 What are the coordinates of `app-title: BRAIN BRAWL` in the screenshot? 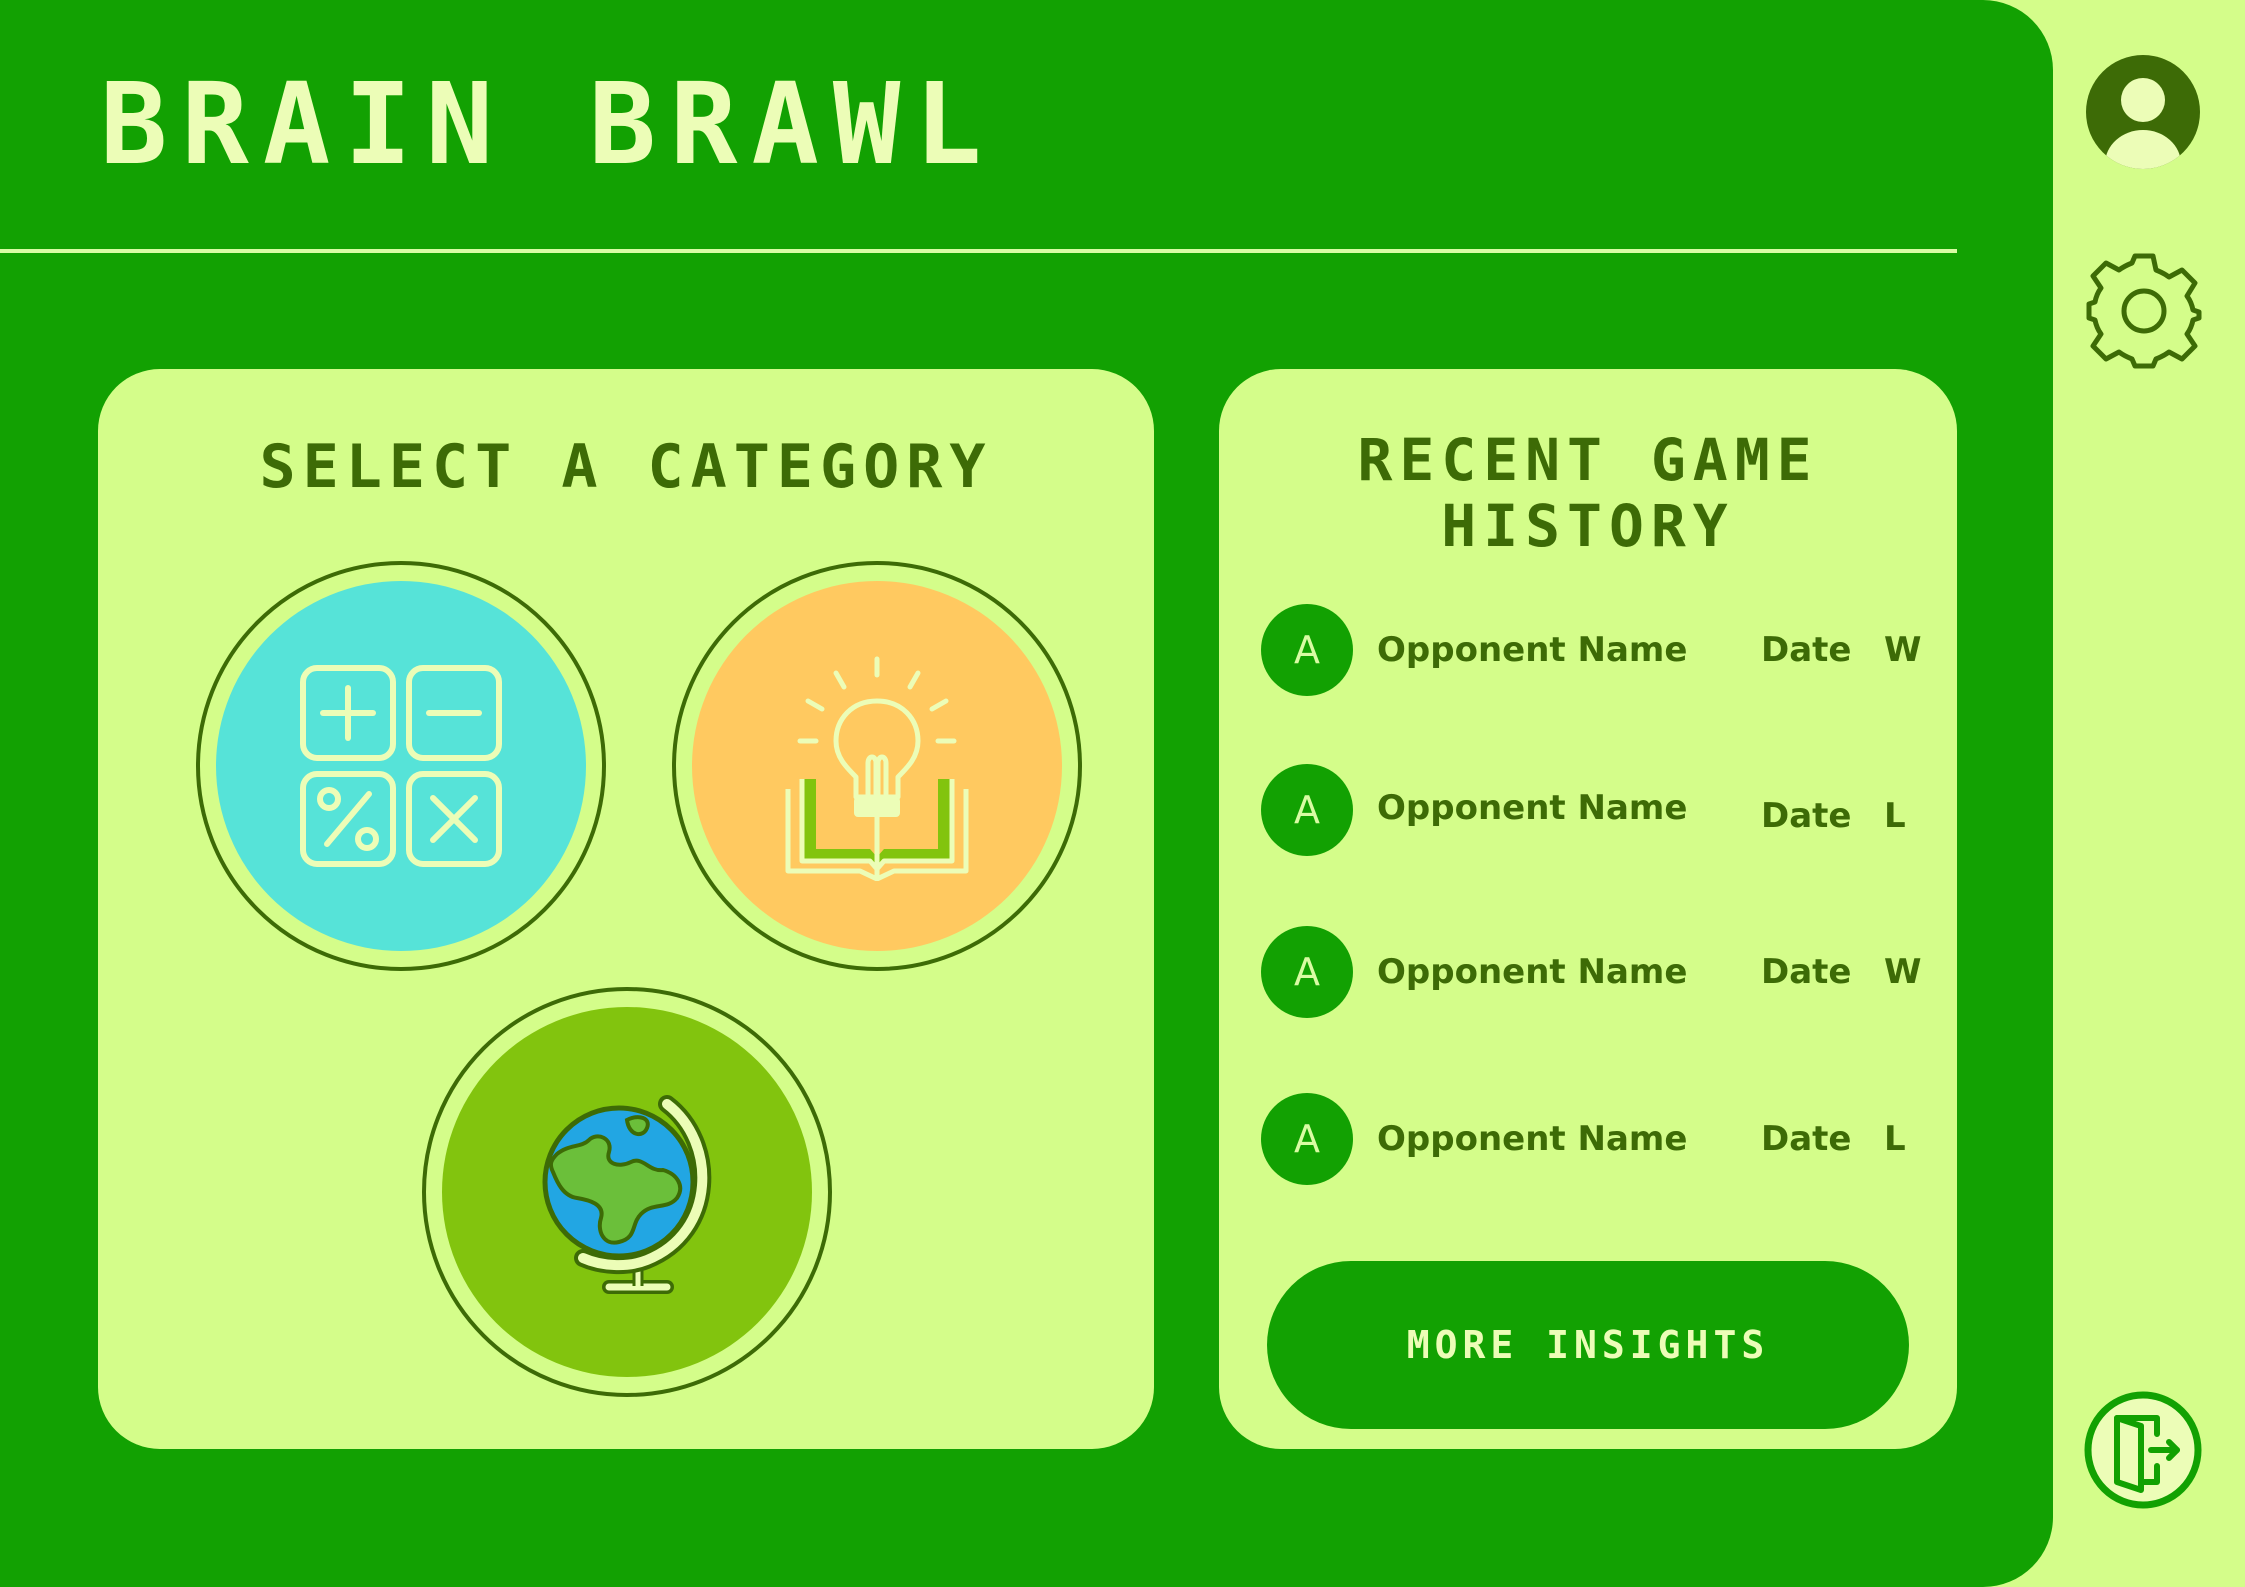 It's located at (548, 125).